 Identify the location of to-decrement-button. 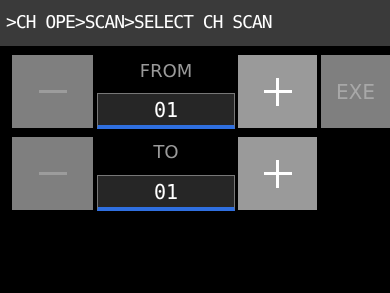
(52, 173).